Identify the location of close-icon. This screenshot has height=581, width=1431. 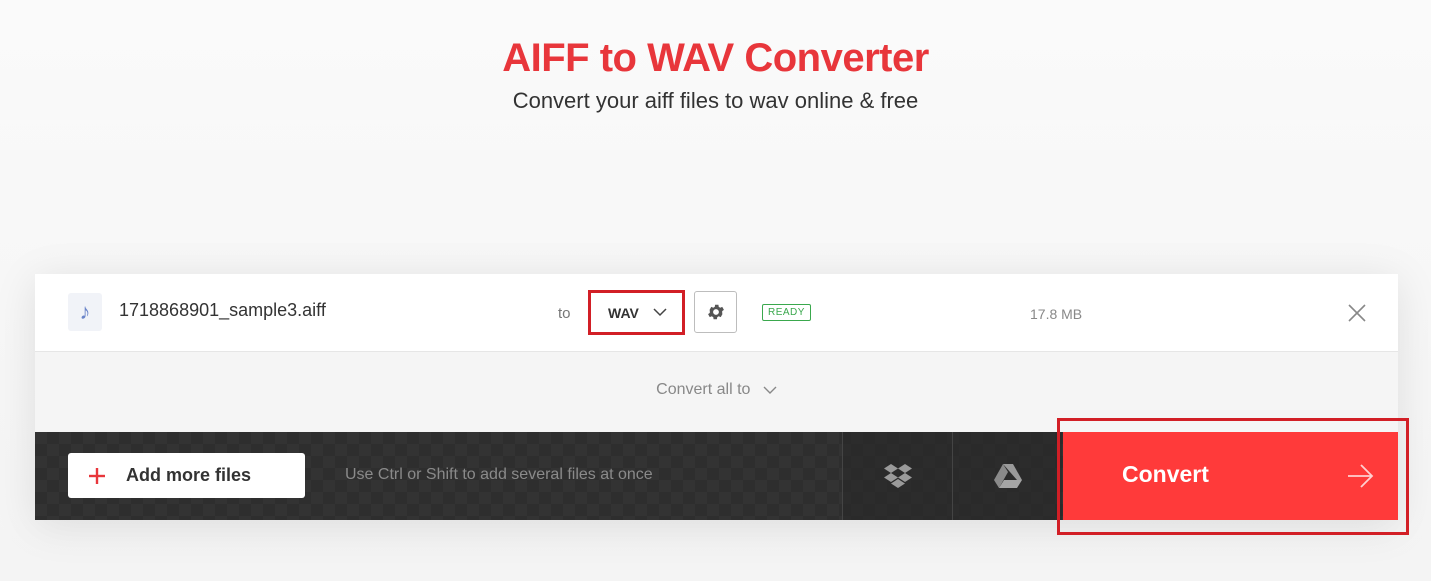
(1357, 313).